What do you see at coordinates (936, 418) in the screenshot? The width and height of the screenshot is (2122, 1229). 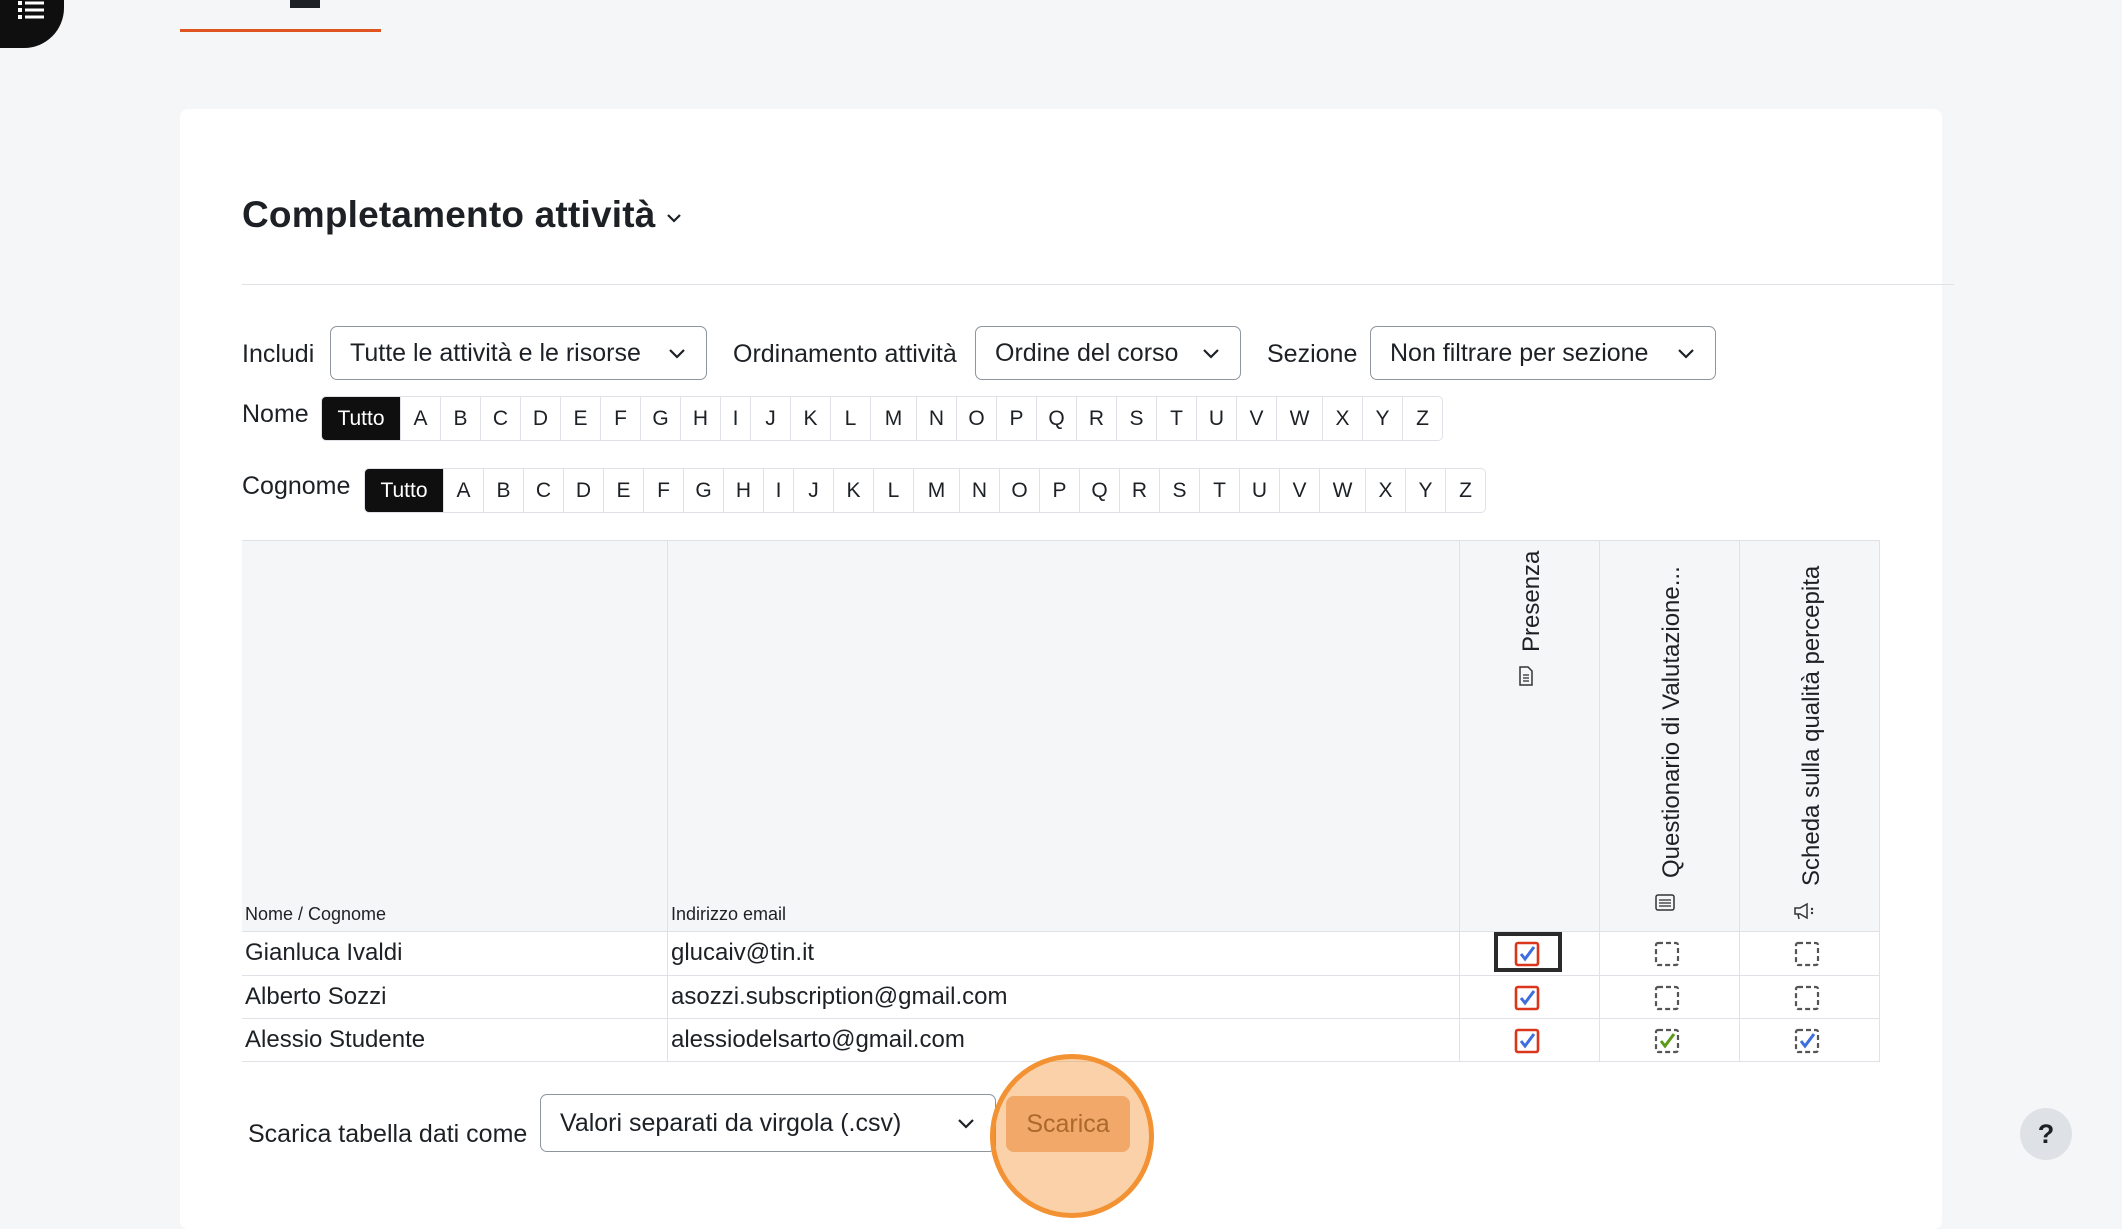 I see `first-name-initial-n: N` at bounding box center [936, 418].